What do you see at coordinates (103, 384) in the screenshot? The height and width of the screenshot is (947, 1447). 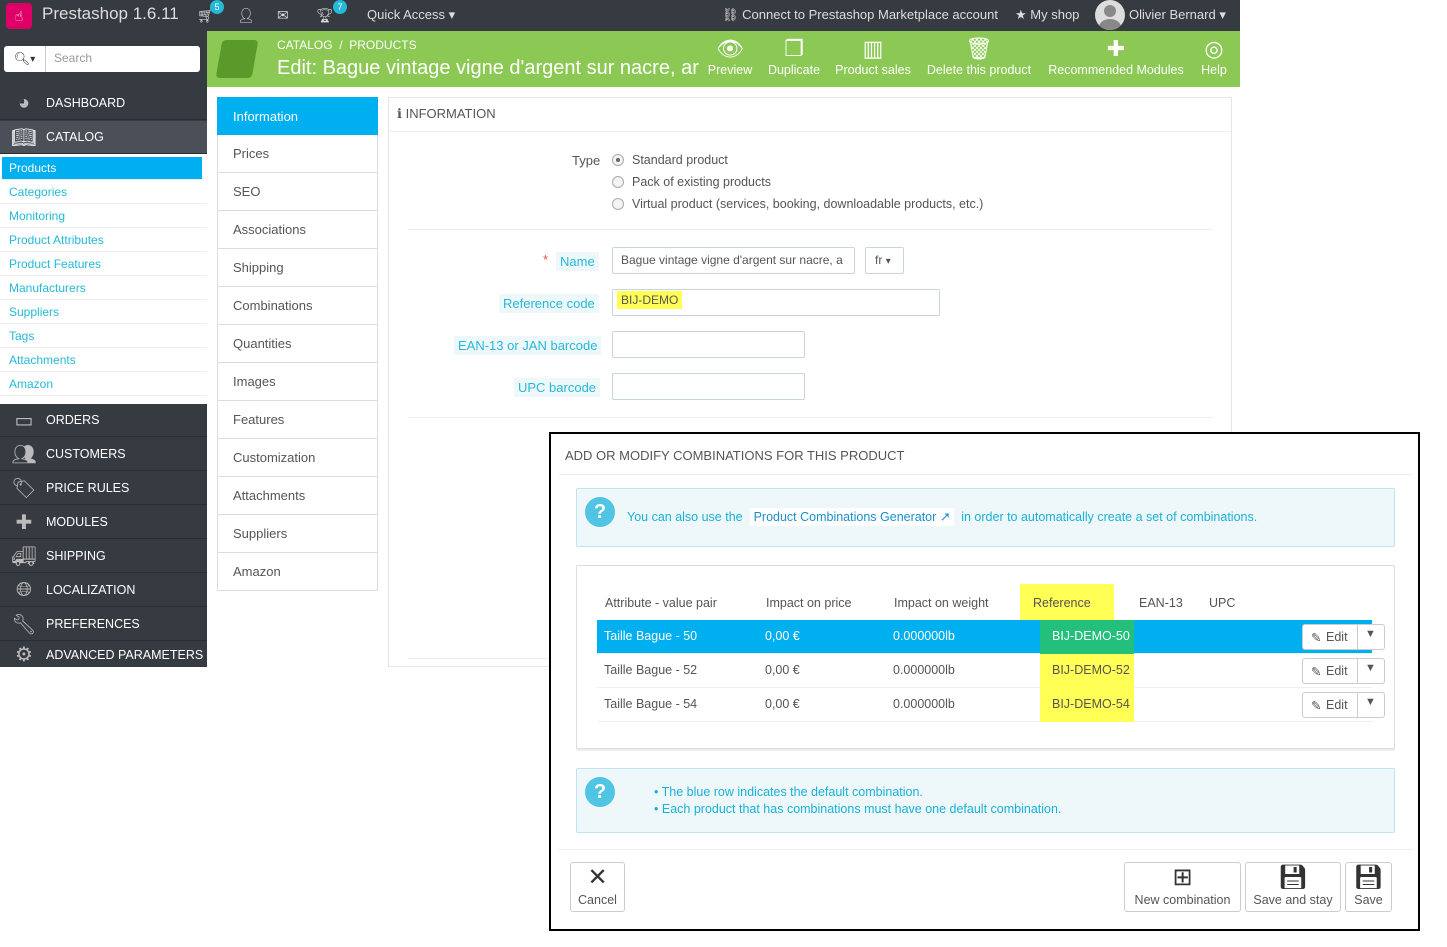 I see `submenu-amazon: Amazon` at bounding box center [103, 384].